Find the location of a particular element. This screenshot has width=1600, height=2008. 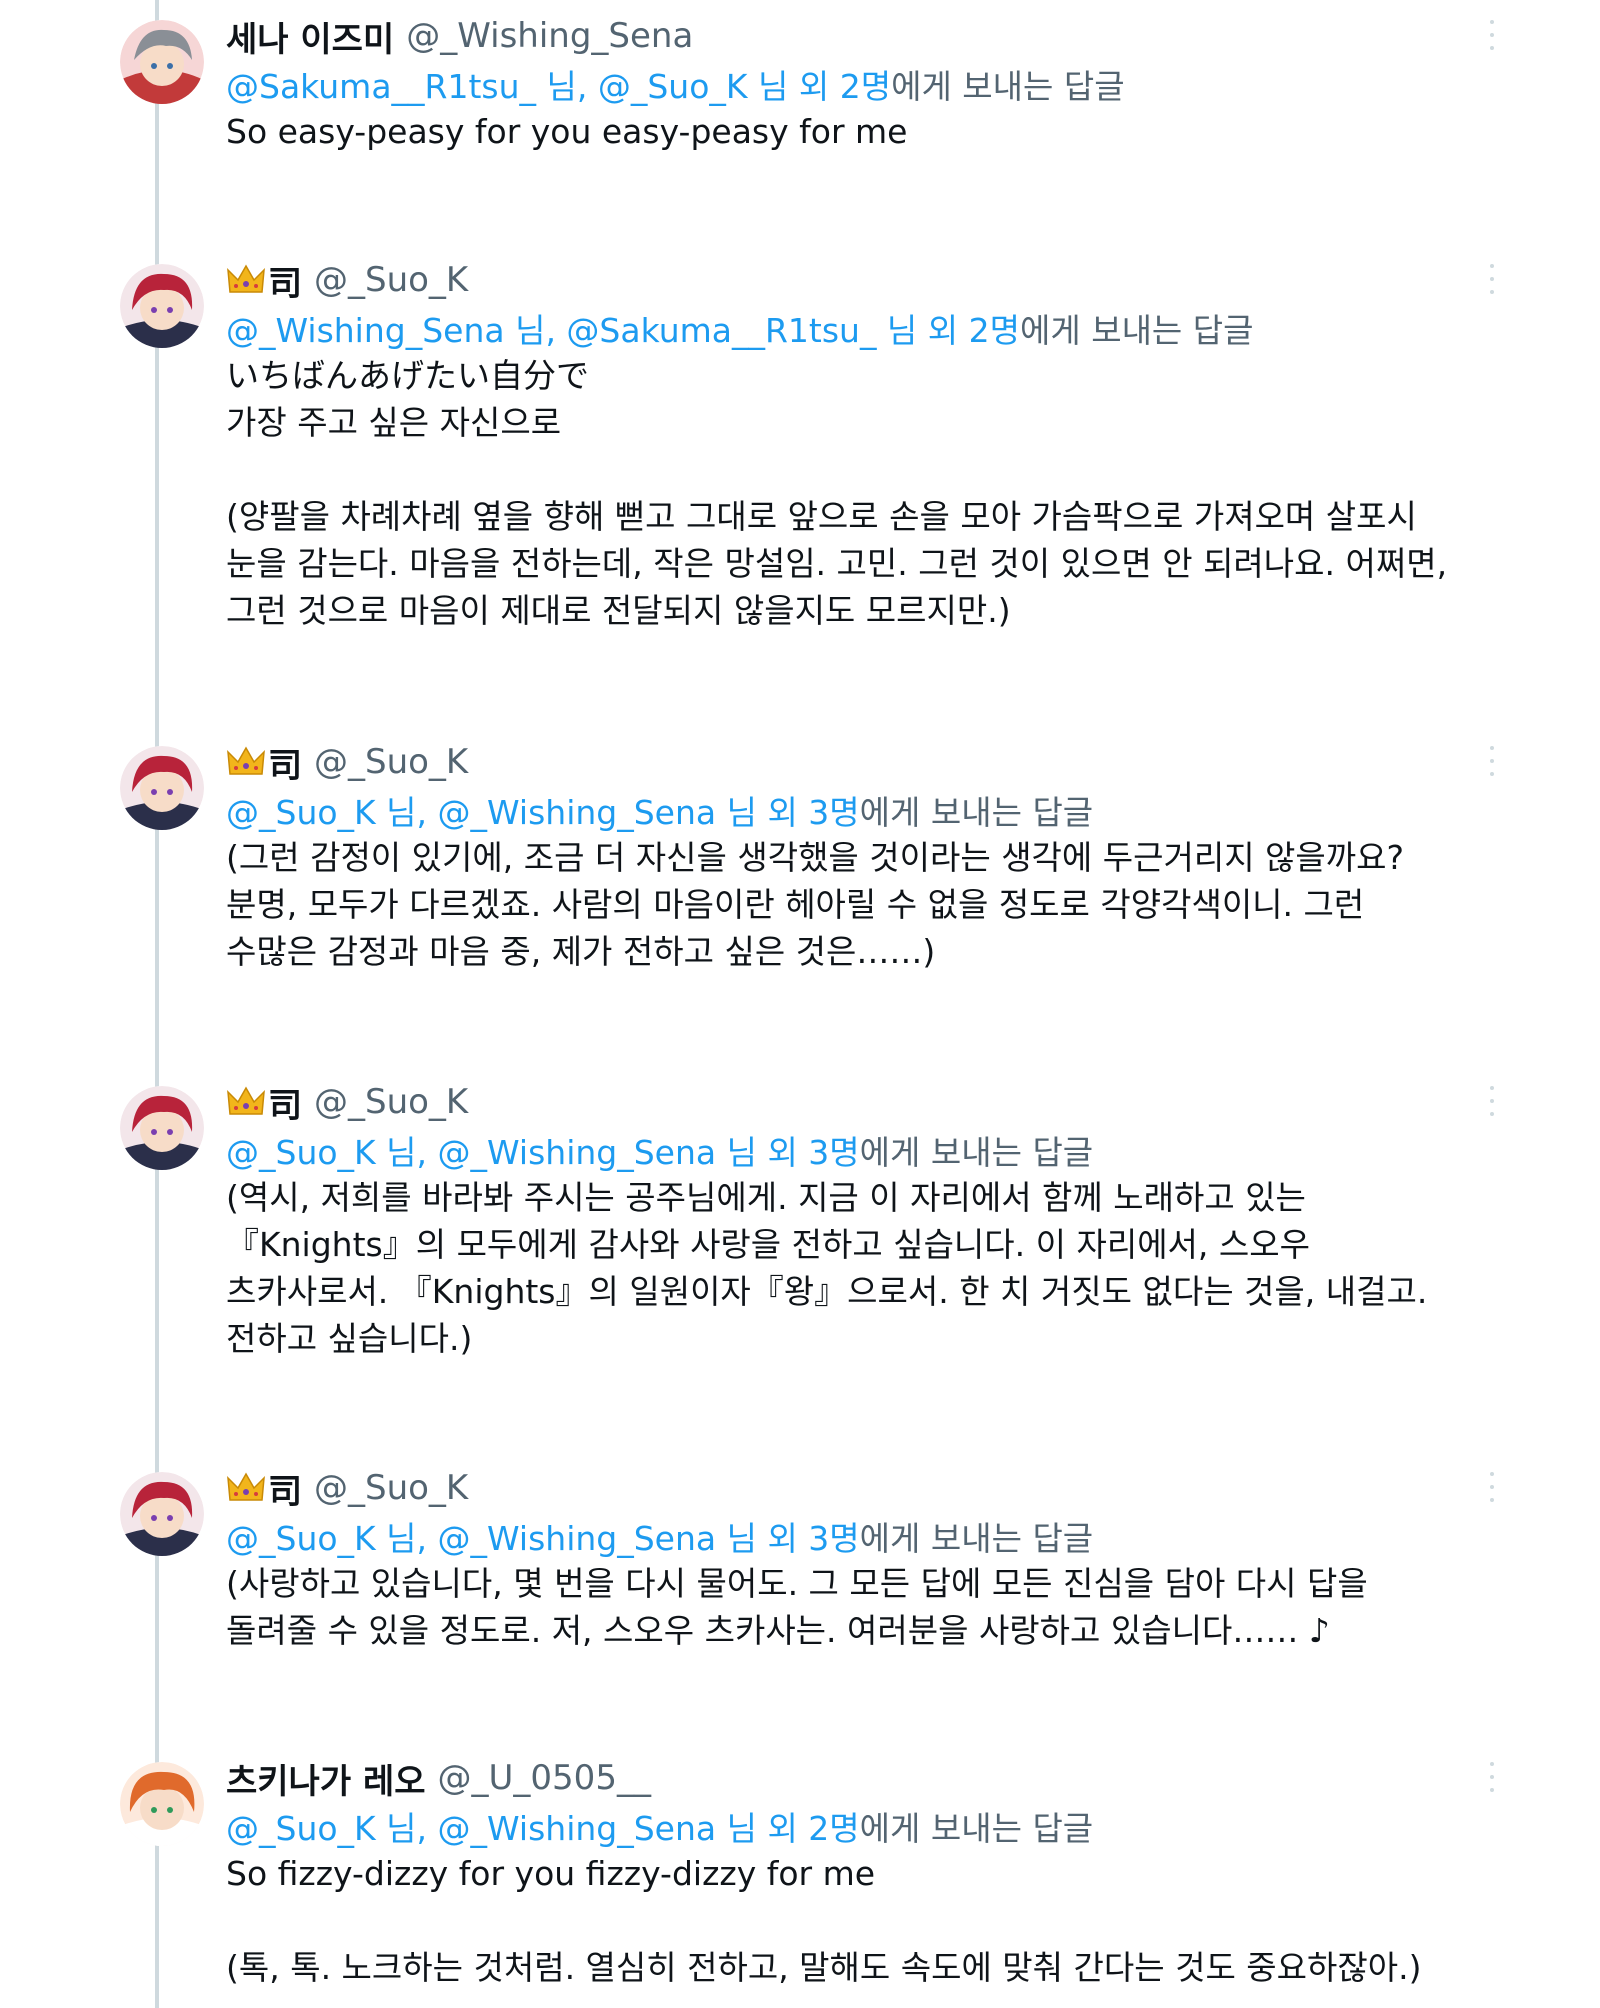

tweet-text: So easy-peasy for you easy-peasy for me is located at coordinates (567, 131).